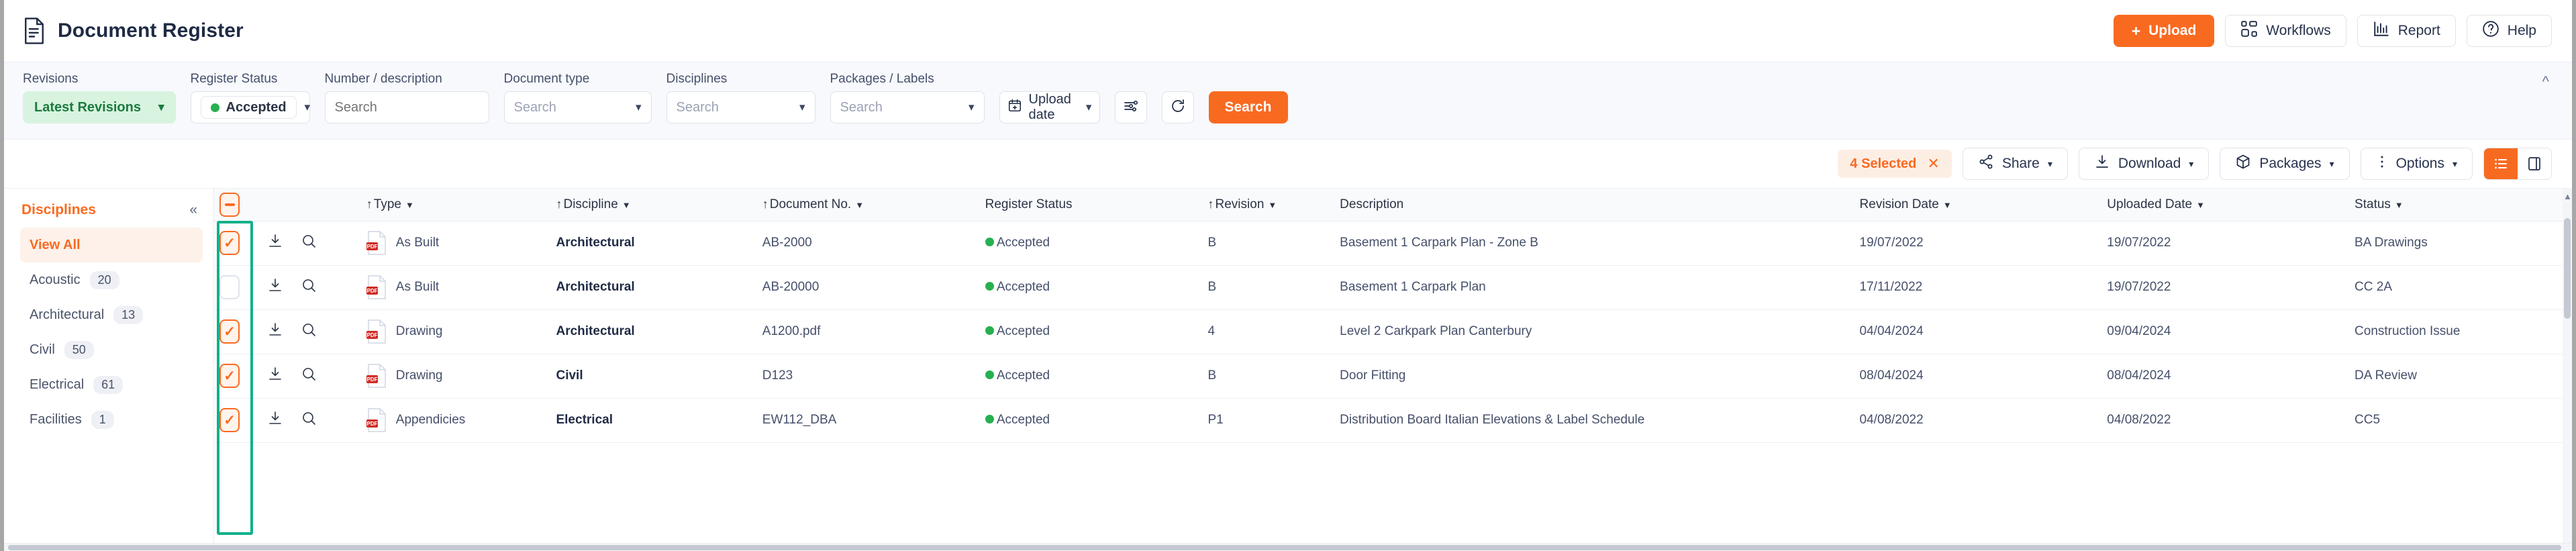 Image resolution: width=2576 pixels, height=551 pixels. Describe the element at coordinates (2406, 31) in the screenshot. I see `report-button: Report` at that location.